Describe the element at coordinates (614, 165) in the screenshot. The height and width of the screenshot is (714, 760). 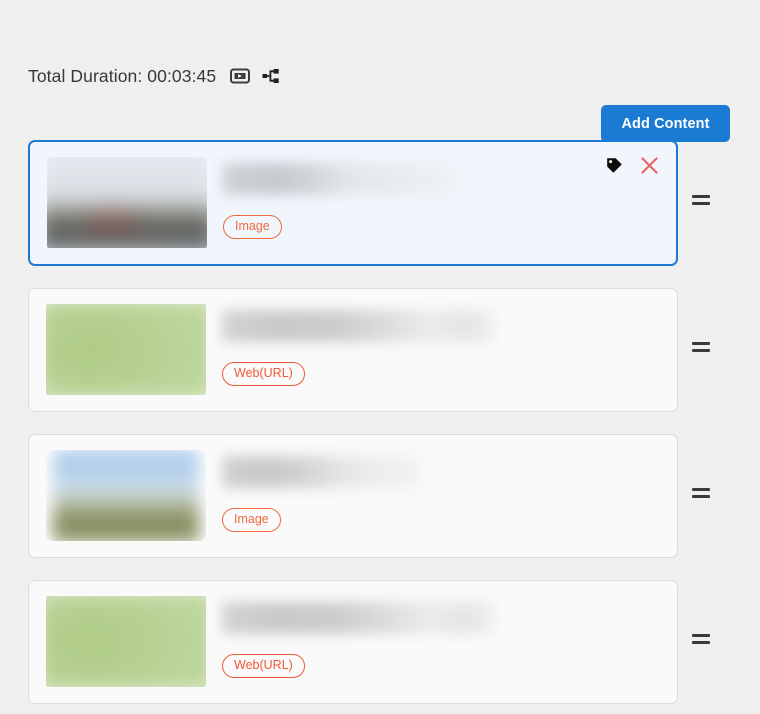
I see `tag-icon` at that location.